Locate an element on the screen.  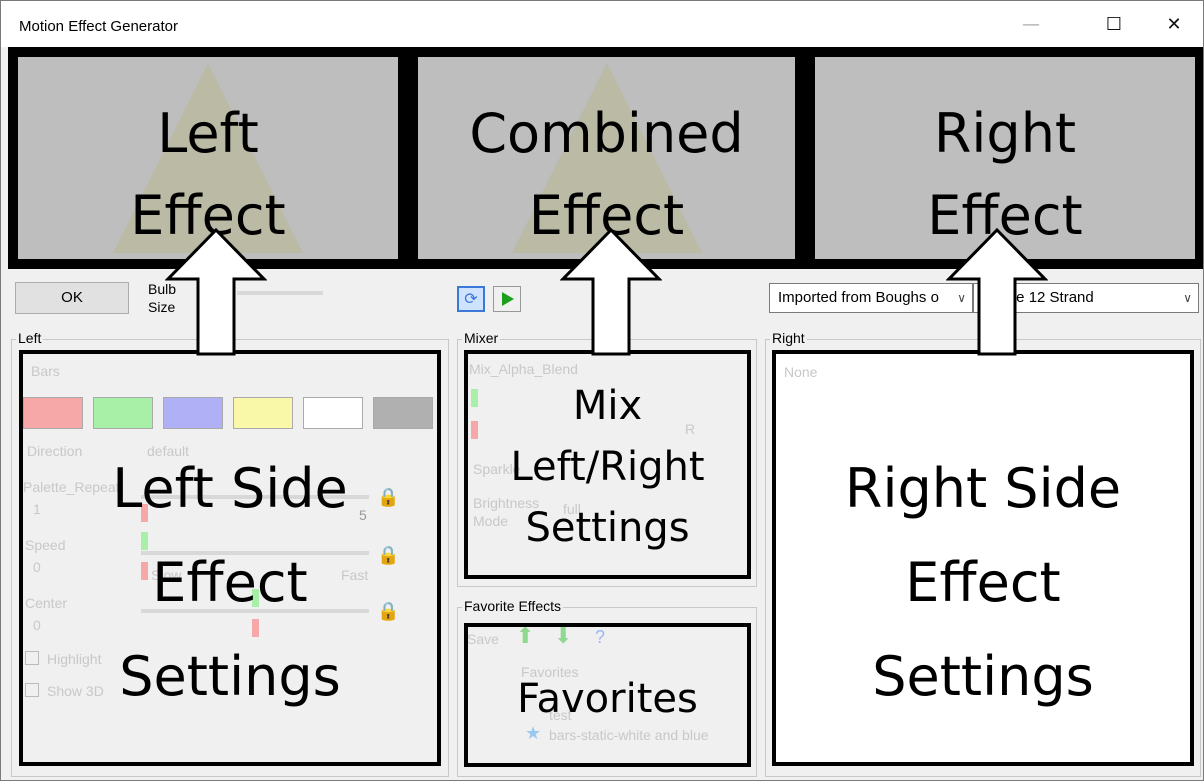
window-title: Motion Effect Generator is located at coordinates (98, 26).